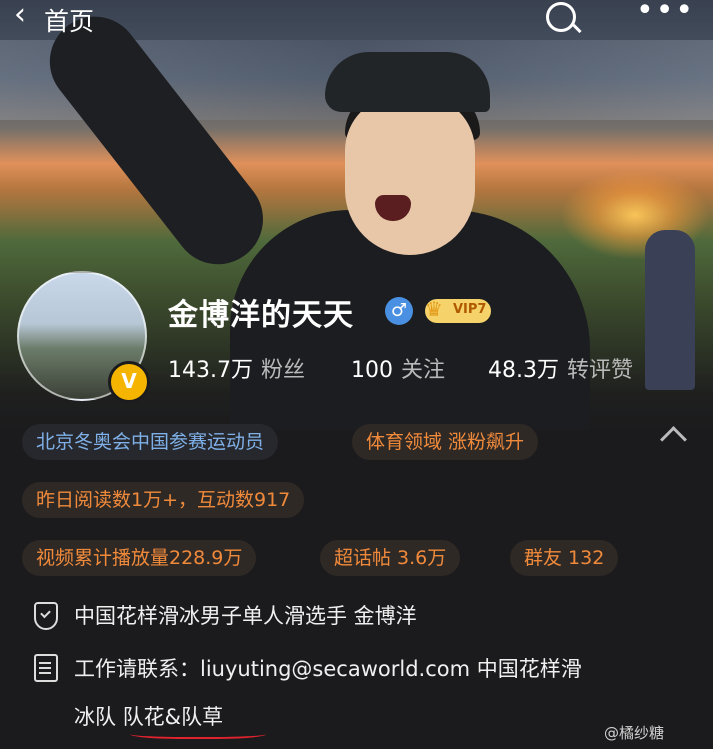 The height and width of the screenshot is (749, 713). I want to click on crown-icon: ♛, so click(434, 309).